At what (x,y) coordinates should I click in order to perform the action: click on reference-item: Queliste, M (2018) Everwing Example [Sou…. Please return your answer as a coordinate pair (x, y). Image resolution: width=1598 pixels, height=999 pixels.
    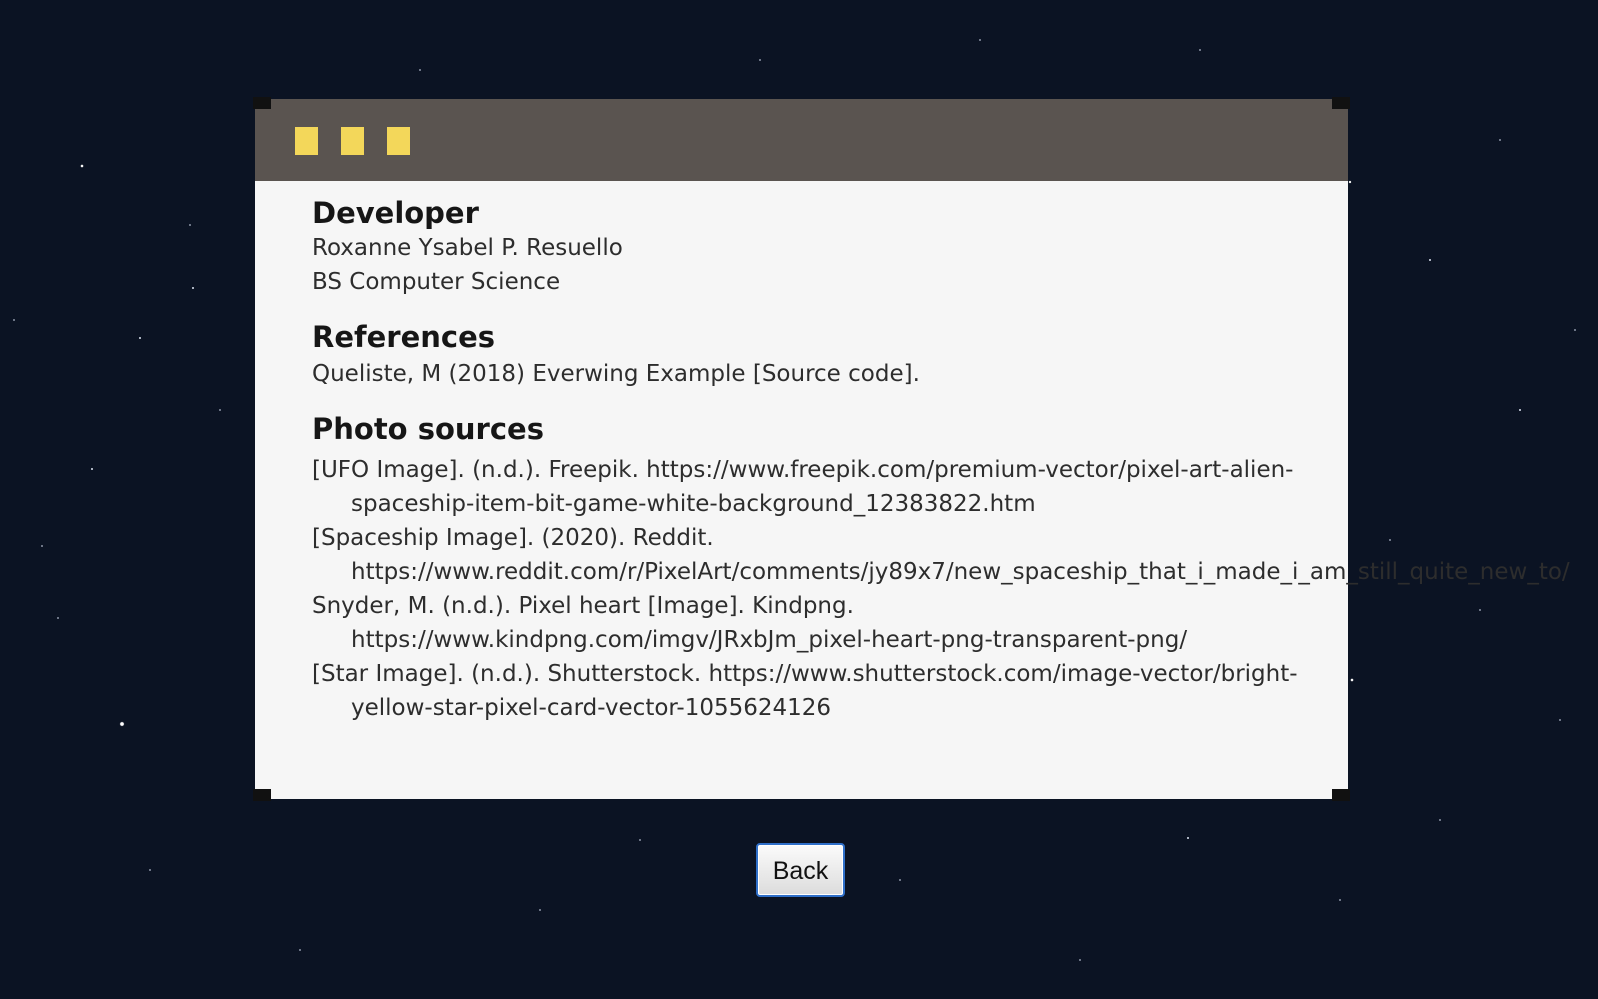
    Looking at the image, I should click on (616, 374).